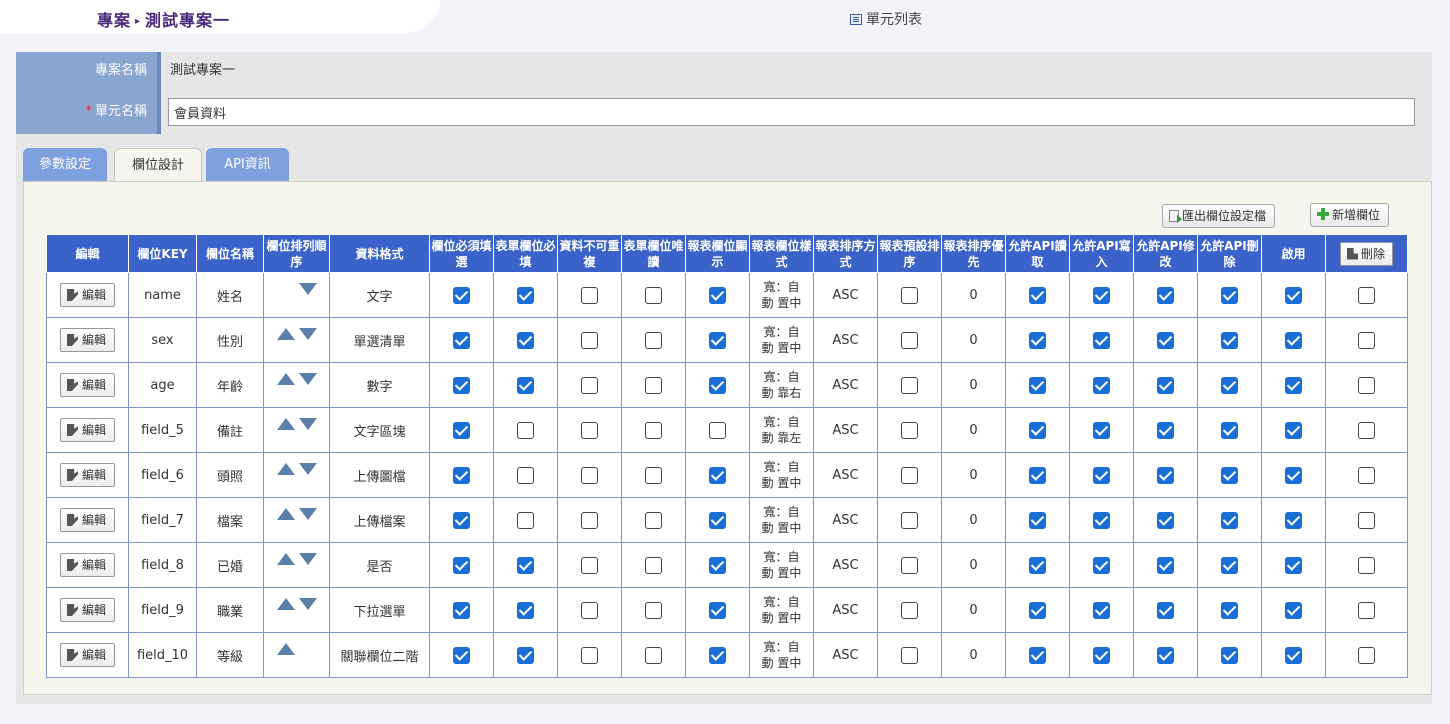 This screenshot has width=1450, height=724. What do you see at coordinates (1219, 216) in the screenshot?
I see `export-settings-button: 匯出欄位設定檔` at bounding box center [1219, 216].